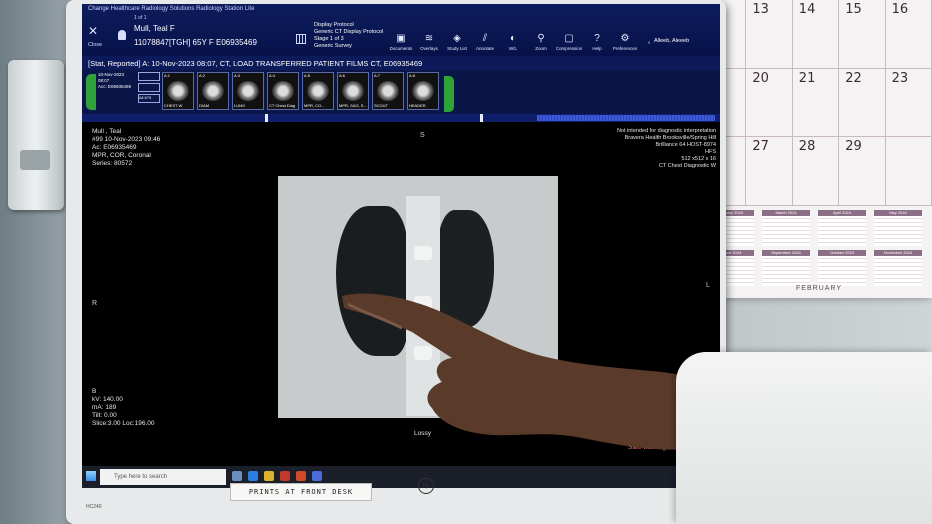  What do you see at coordinates (195, 42) in the screenshot?
I see `patient-id: 11078847[TGH] 65Y F E06935469` at bounding box center [195, 42].